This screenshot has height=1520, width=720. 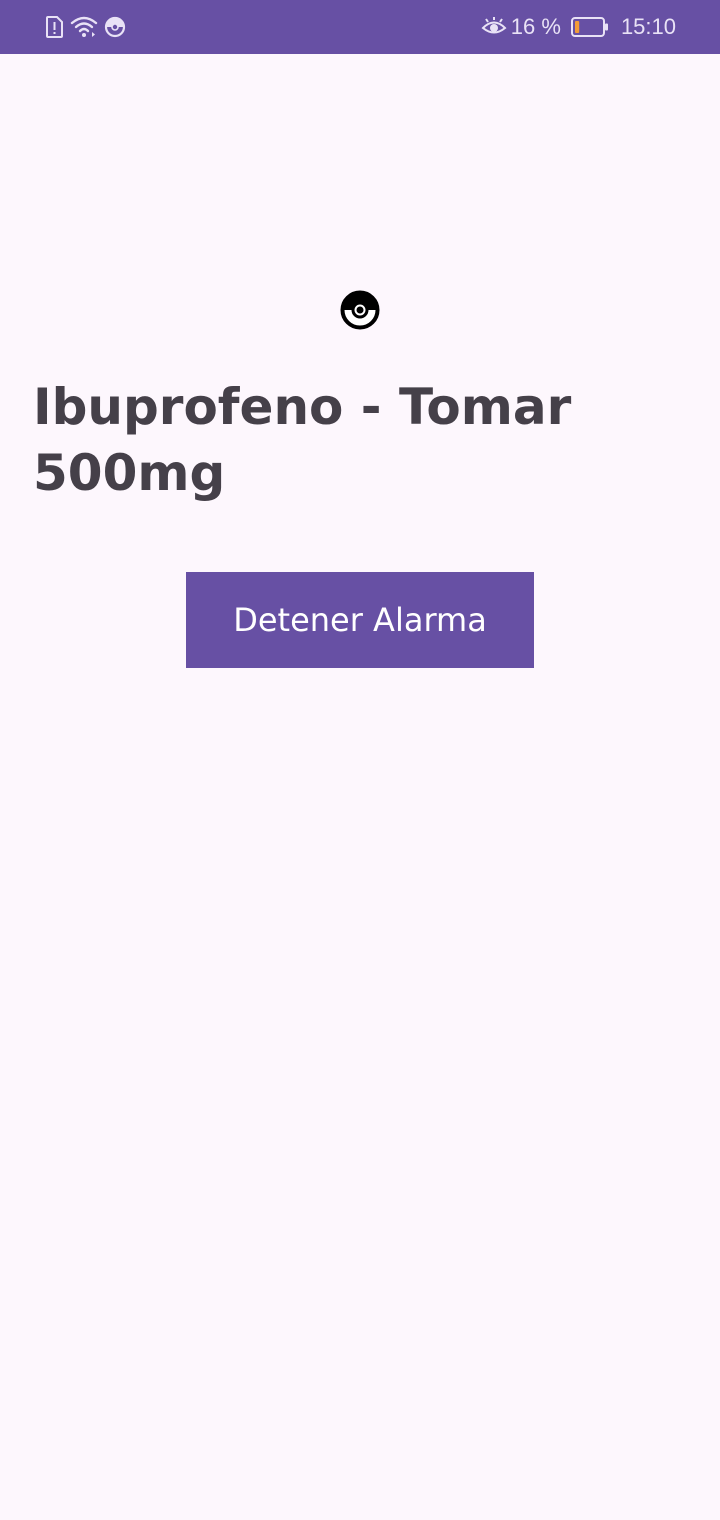 What do you see at coordinates (54, 27) in the screenshot?
I see `sim-alert-icon` at bounding box center [54, 27].